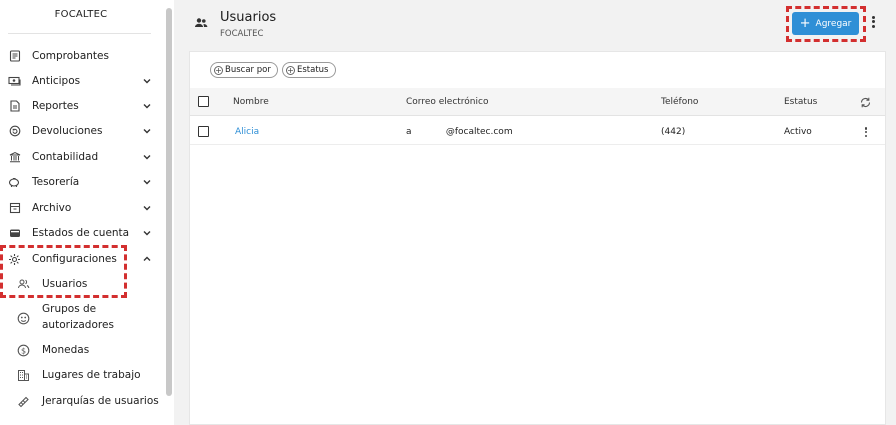  What do you see at coordinates (14, 233) in the screenshot?
I see `wallet-icon` at bounding box center [14, 233].